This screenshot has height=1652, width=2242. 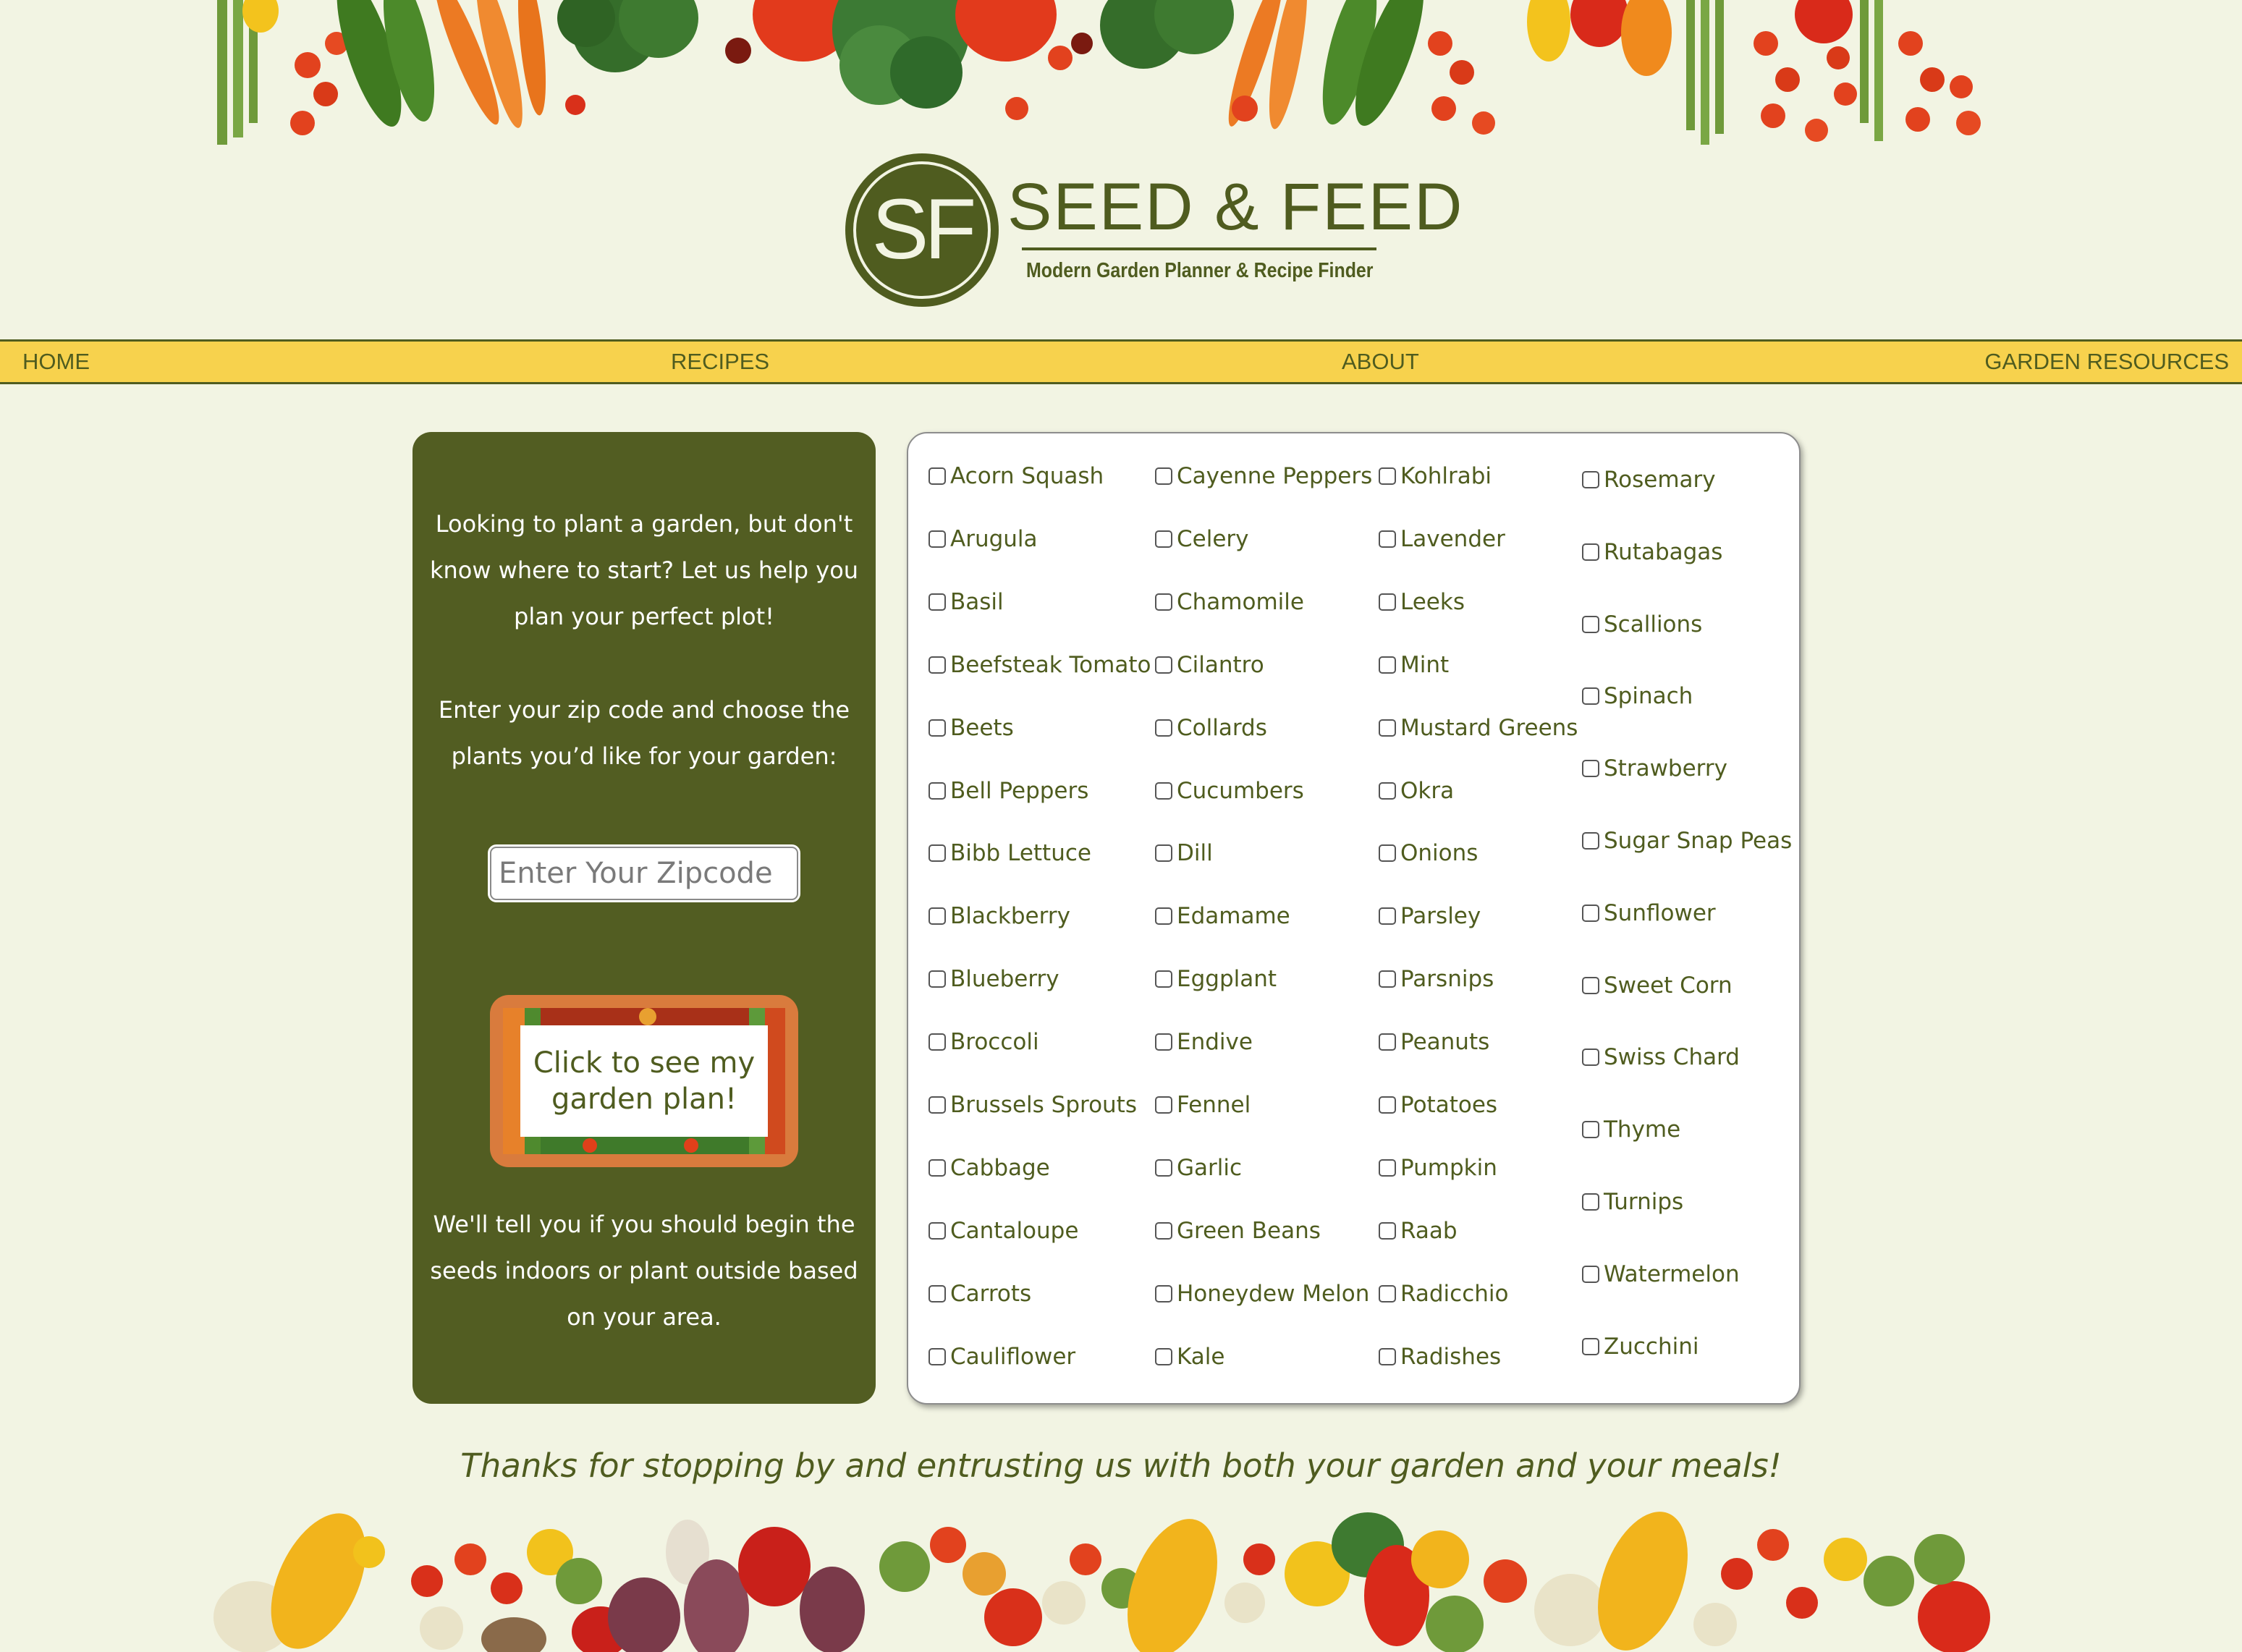 I want to click on plant-checkbox-item: Peanuts, so click(x=1434, y=1042).